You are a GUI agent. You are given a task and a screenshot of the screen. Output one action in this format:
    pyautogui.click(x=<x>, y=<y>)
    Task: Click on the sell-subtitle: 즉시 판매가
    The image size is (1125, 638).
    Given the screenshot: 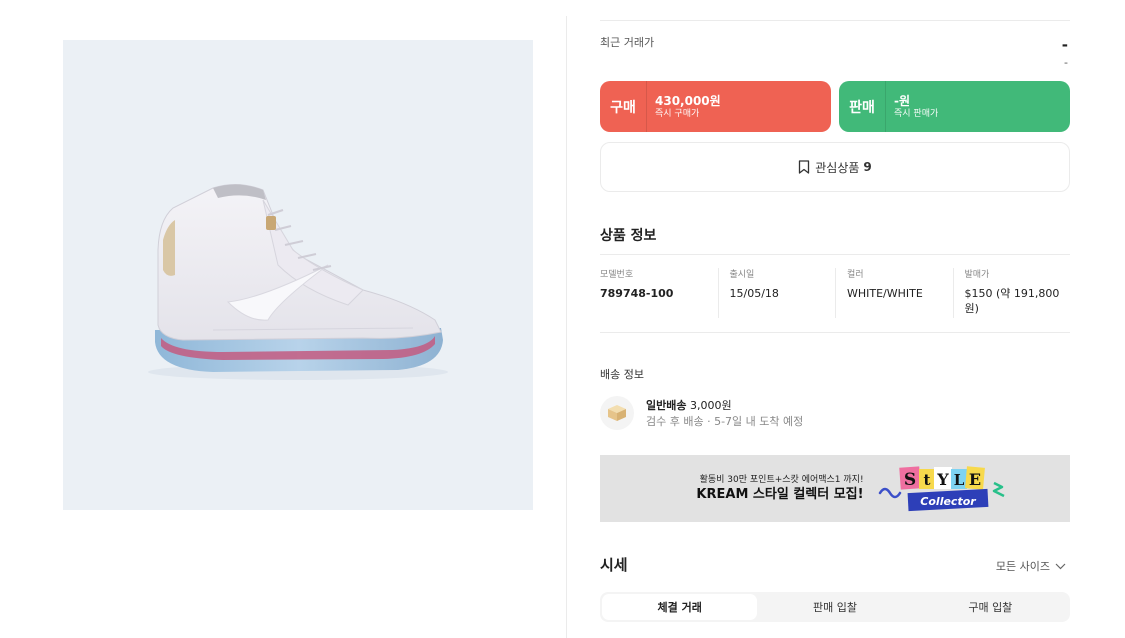 What is the action you would take?
    pyautogui.click(x=916, y=113)
    